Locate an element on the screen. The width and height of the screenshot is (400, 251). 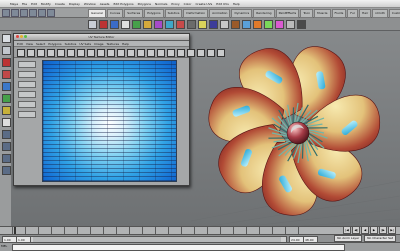
flip-v-icon is located at coordinates (31, 53).